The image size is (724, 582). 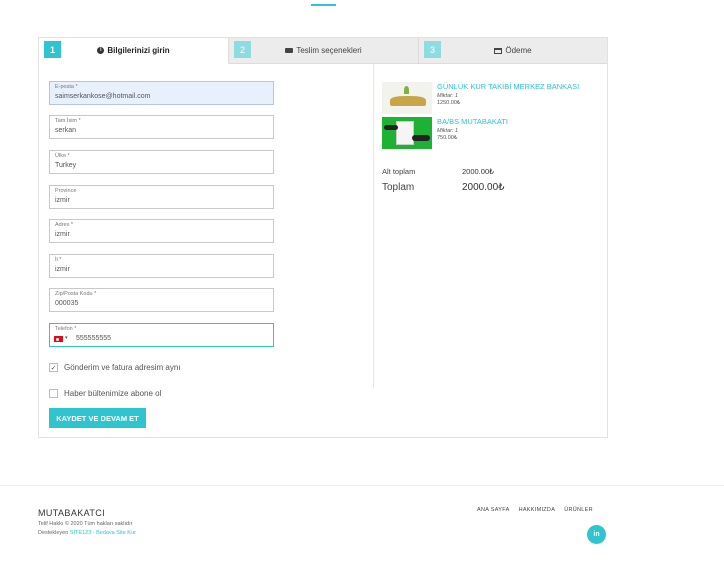 What do you see at coordinates (66, 130) in the screenshot?
I see `full-name-value: serkan` at bounding box center [66, 130].